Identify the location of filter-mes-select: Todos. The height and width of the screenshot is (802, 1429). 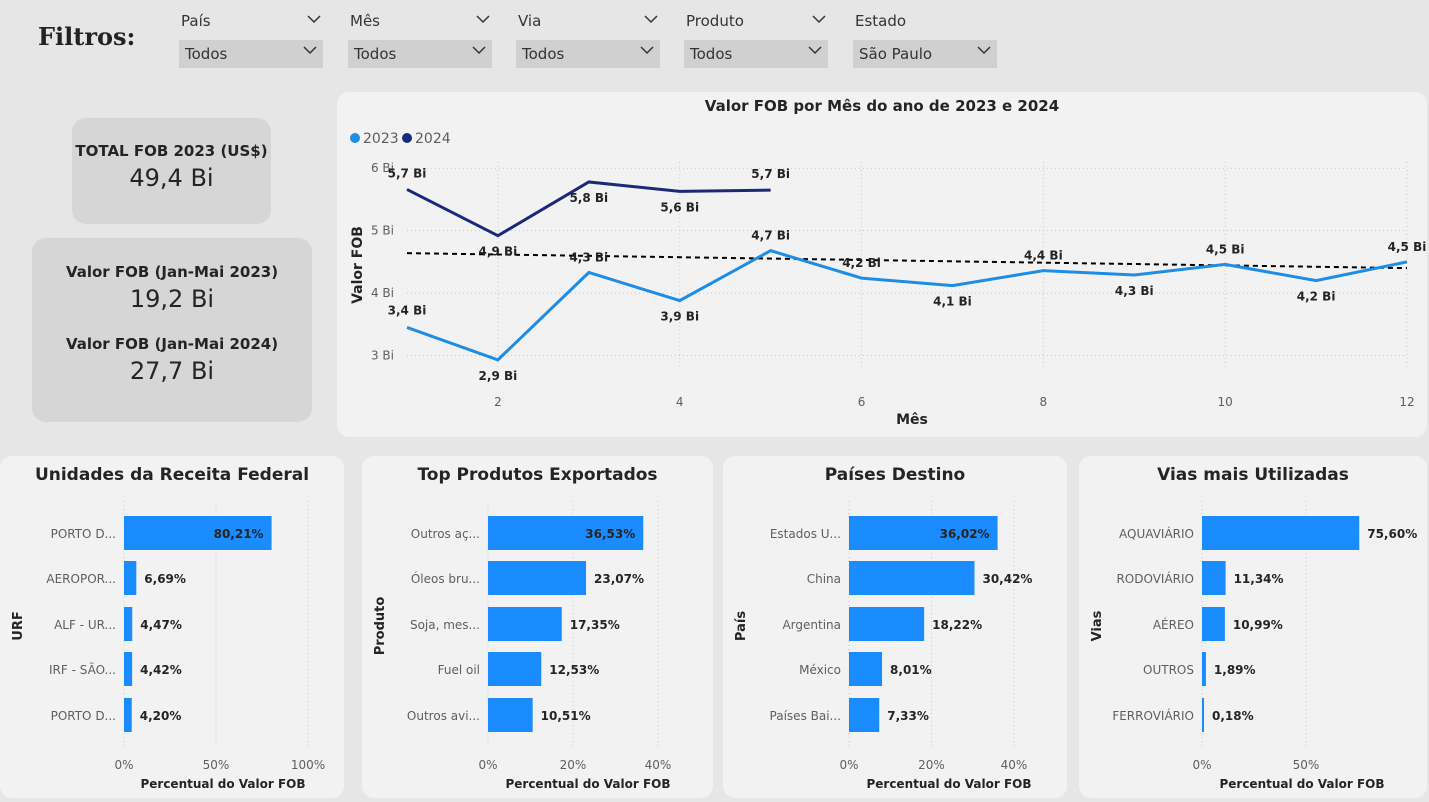
(420, 54).